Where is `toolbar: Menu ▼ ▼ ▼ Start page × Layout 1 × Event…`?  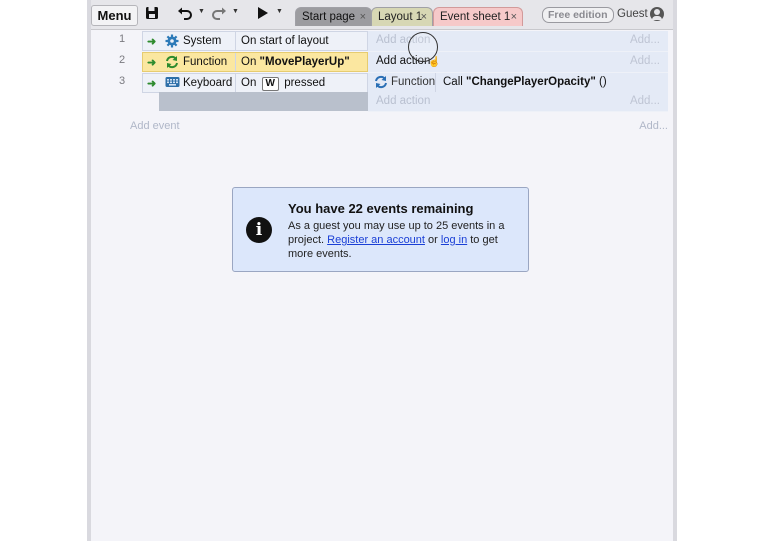
toolbar: Menu ▼ ▼ ▼ Start page × Layout 1 × Event… is located at coordinates (382, 15).